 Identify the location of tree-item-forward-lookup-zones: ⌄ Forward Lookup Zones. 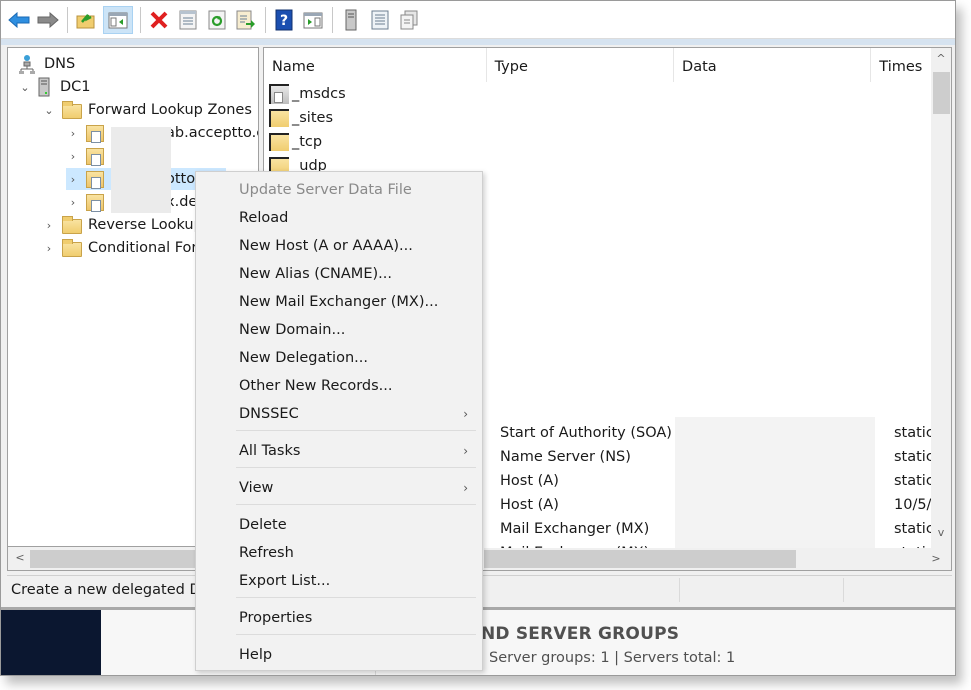
(147, 110).